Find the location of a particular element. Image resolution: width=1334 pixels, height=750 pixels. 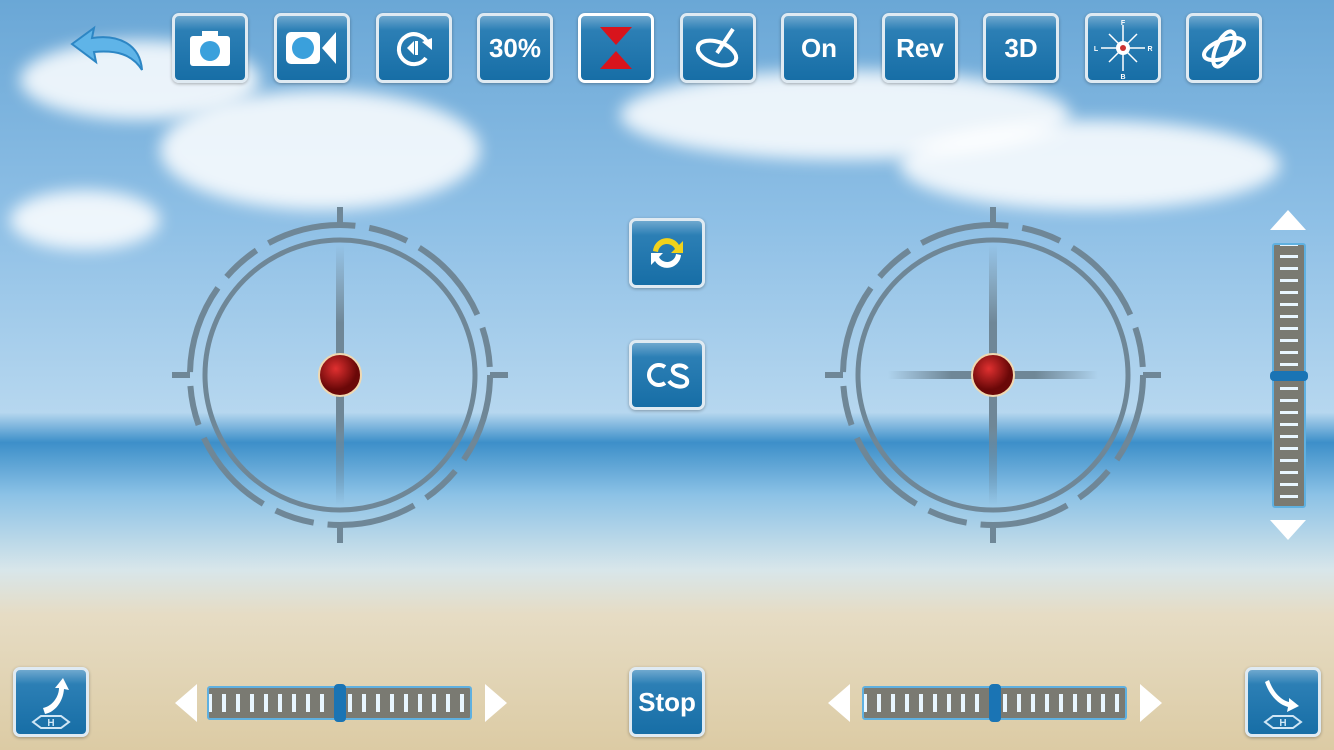

reverse-button: Rev is located at coordinates (920, 48).